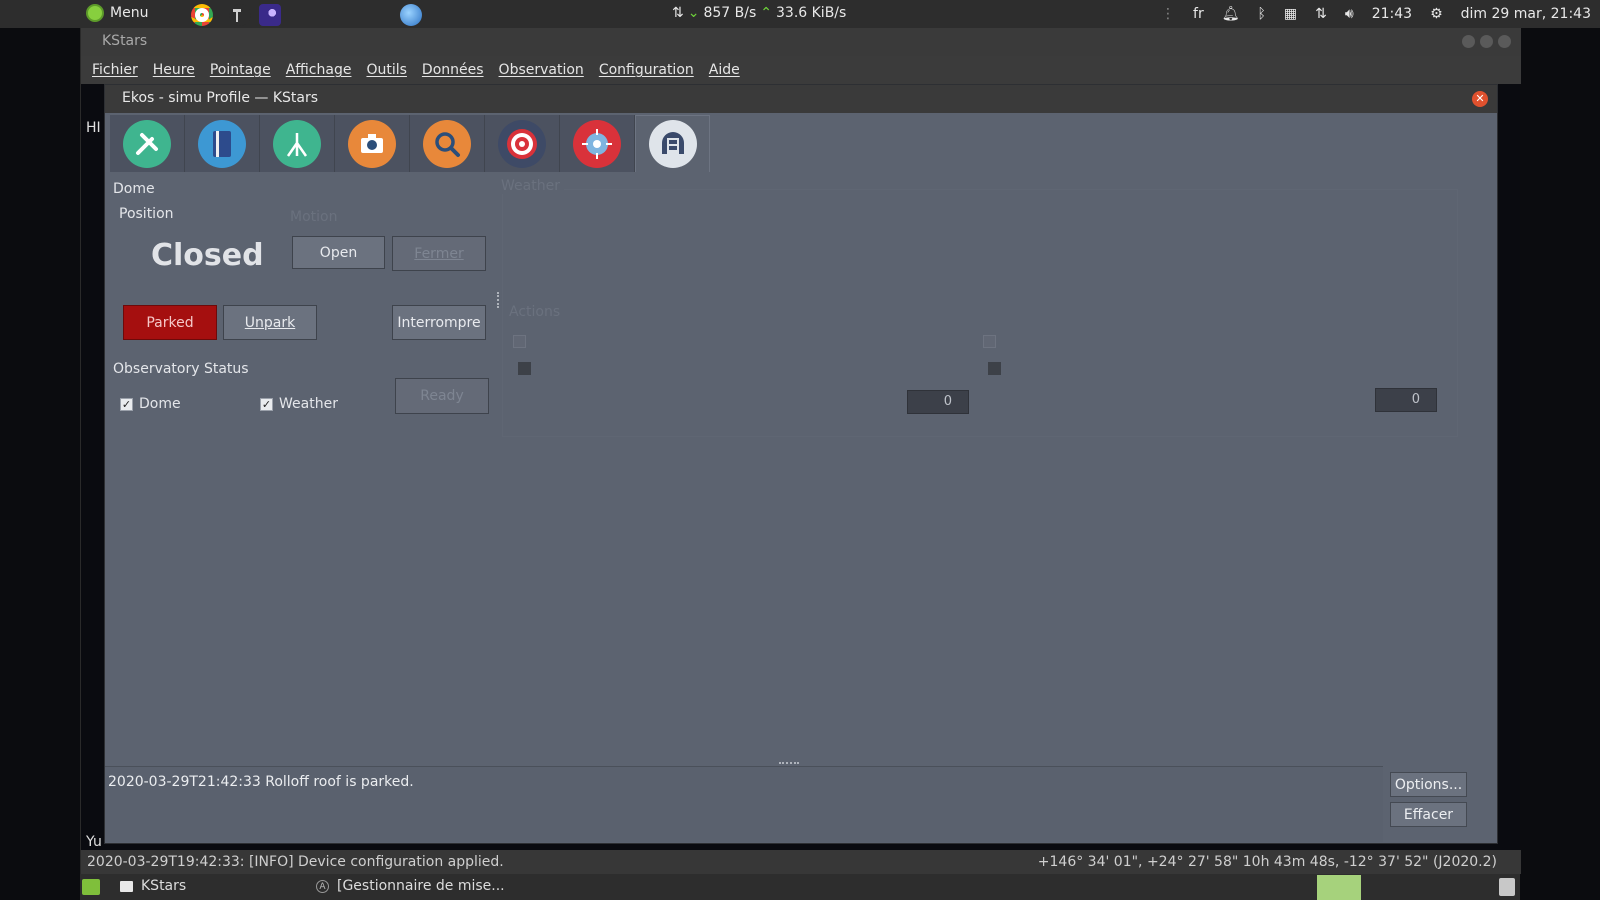  I want to click on hammer-tool-icon, so click(240, 15).